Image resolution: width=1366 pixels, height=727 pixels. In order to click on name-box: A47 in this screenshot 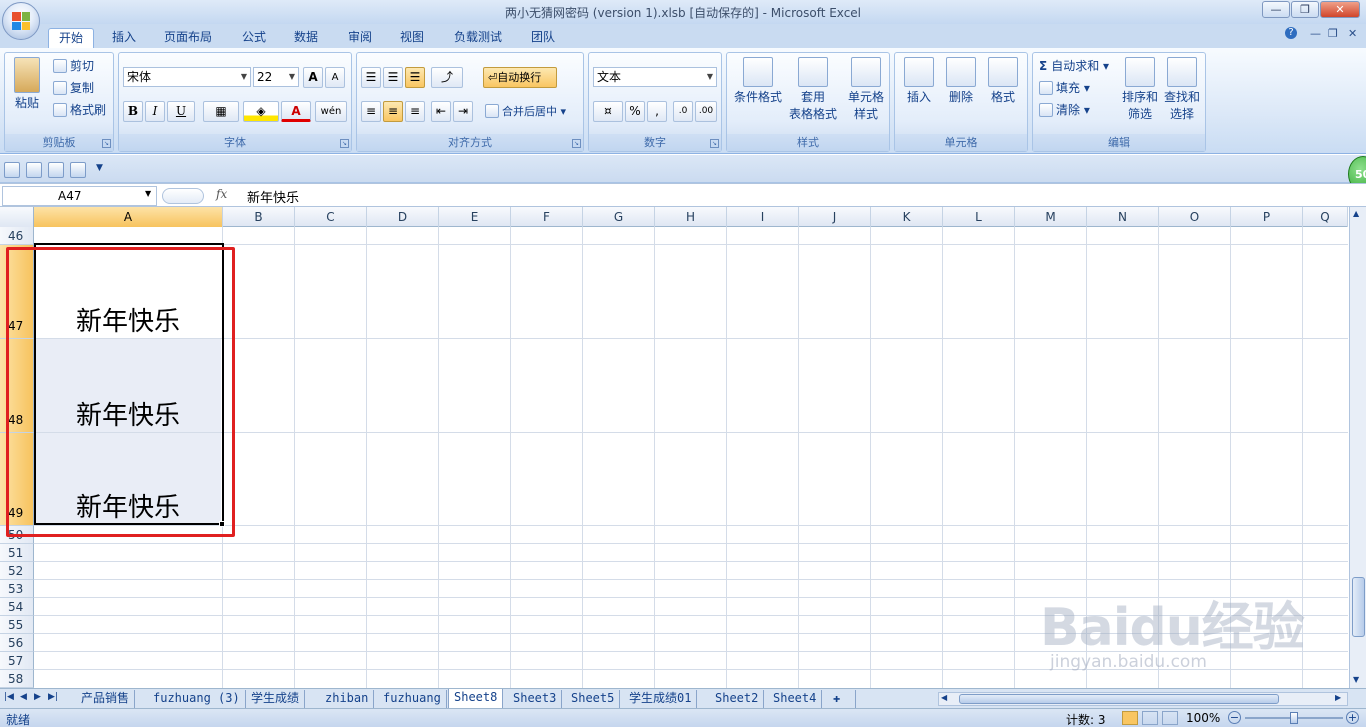, I will do `click(79, 196)`.